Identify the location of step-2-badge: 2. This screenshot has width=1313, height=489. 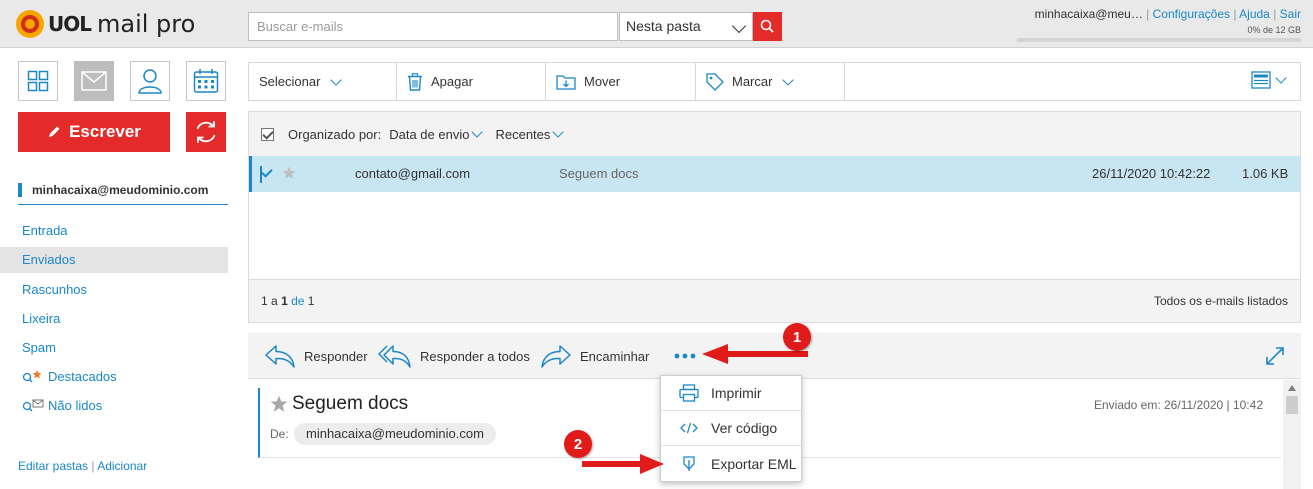
(578, 444).